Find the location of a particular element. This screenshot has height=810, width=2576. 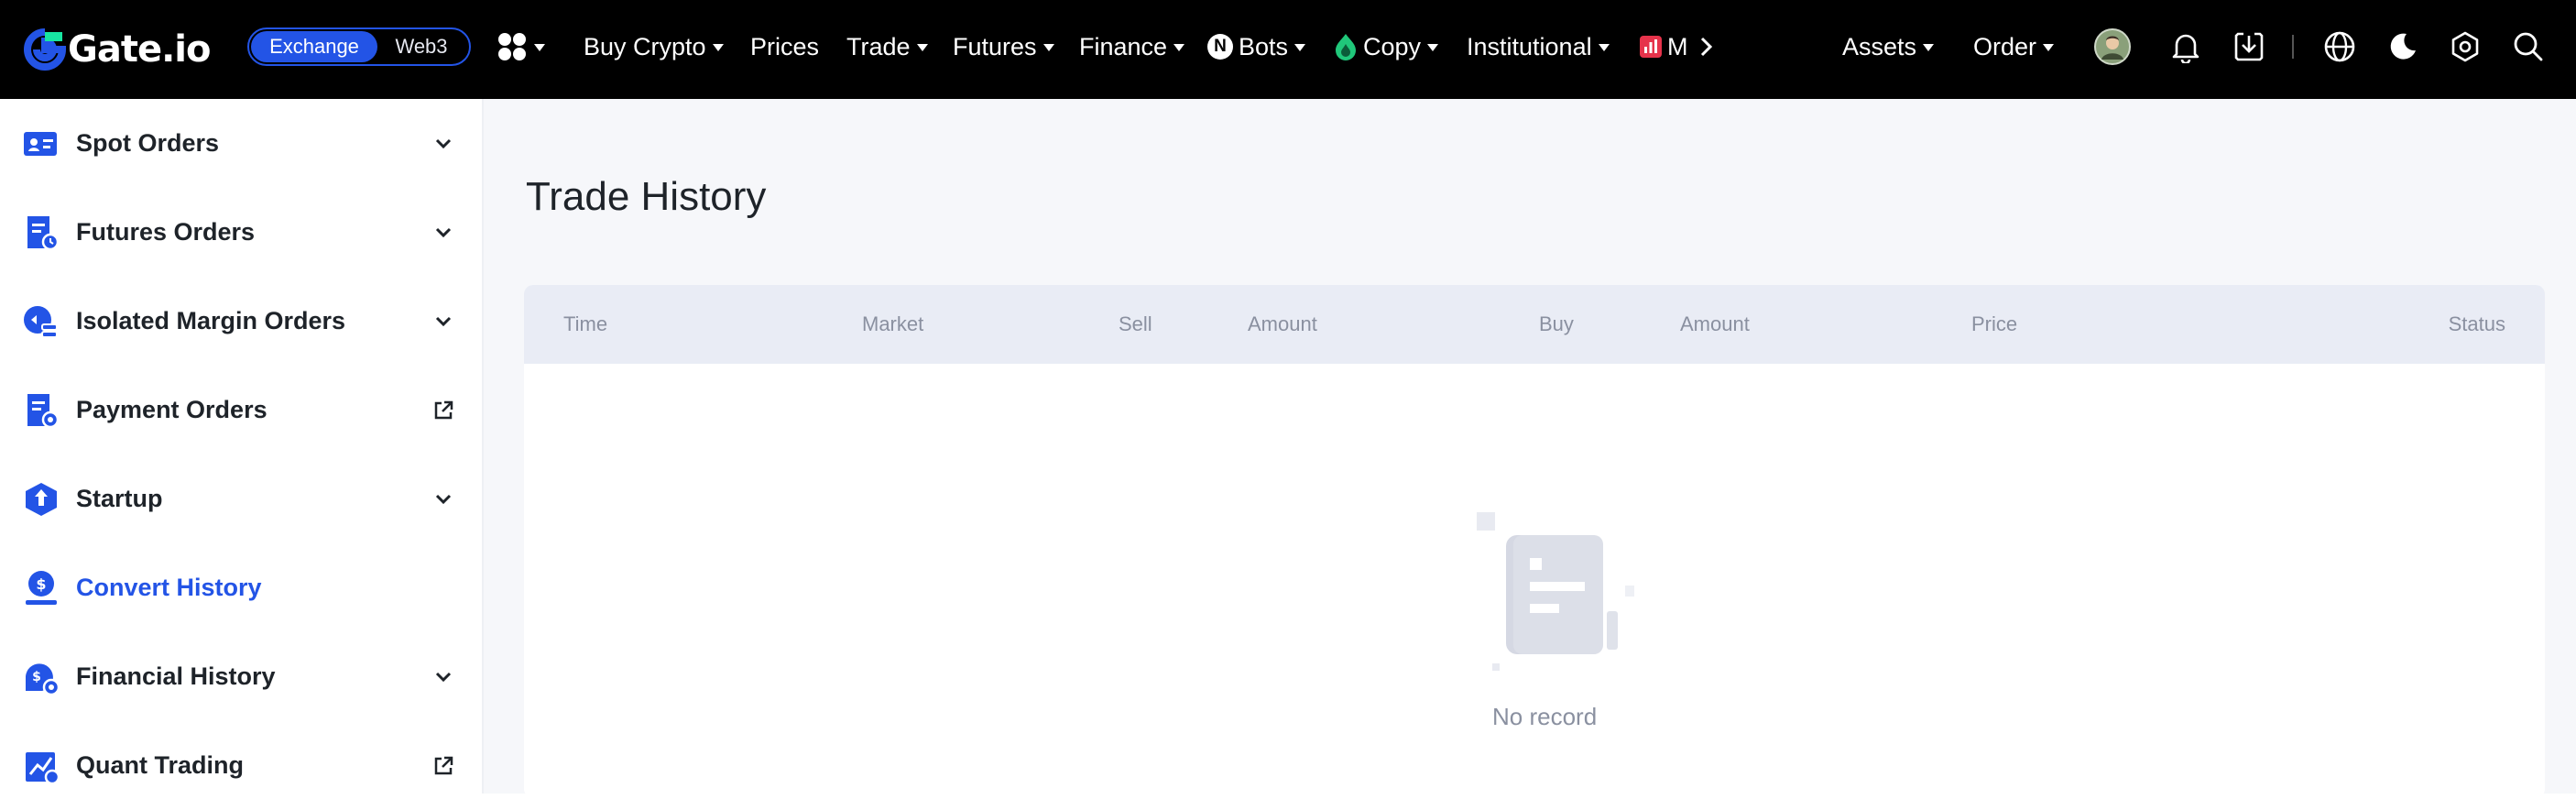

assets-menu: Assets is located at coordinates (1889, 46).